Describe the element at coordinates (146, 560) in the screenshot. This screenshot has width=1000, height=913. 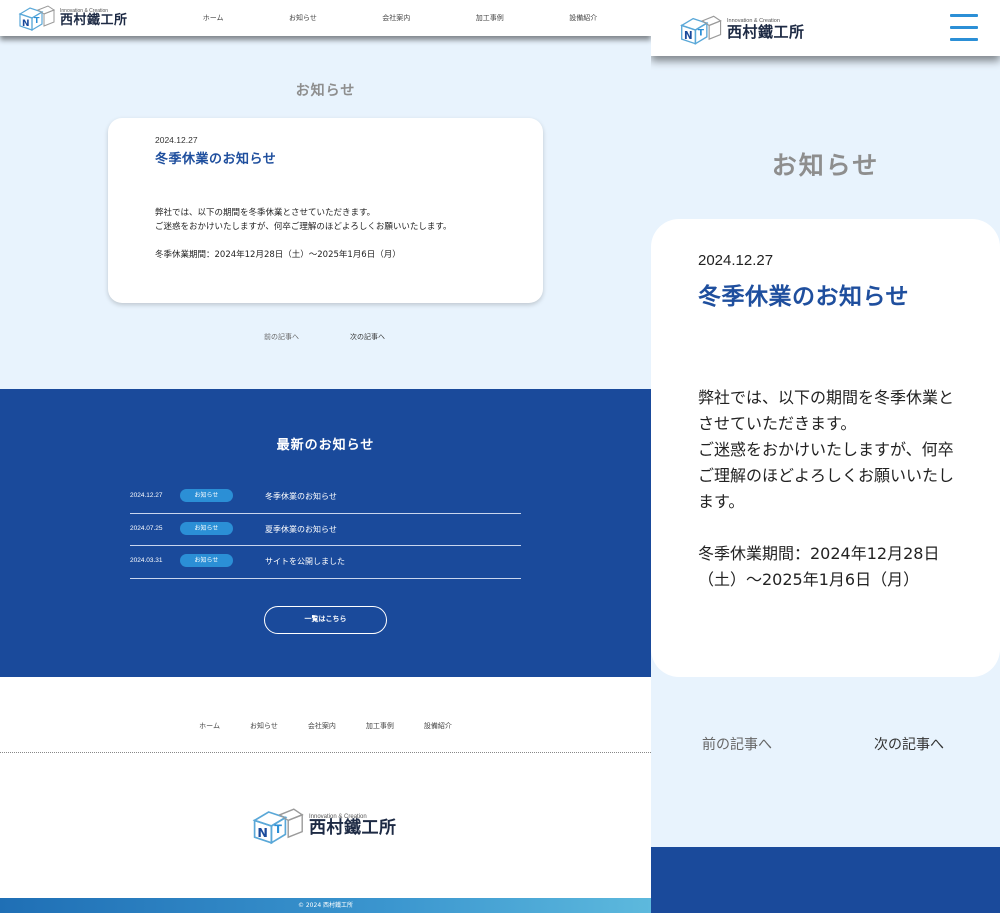
I see `news-item-date: 2024.03.31` at that location.